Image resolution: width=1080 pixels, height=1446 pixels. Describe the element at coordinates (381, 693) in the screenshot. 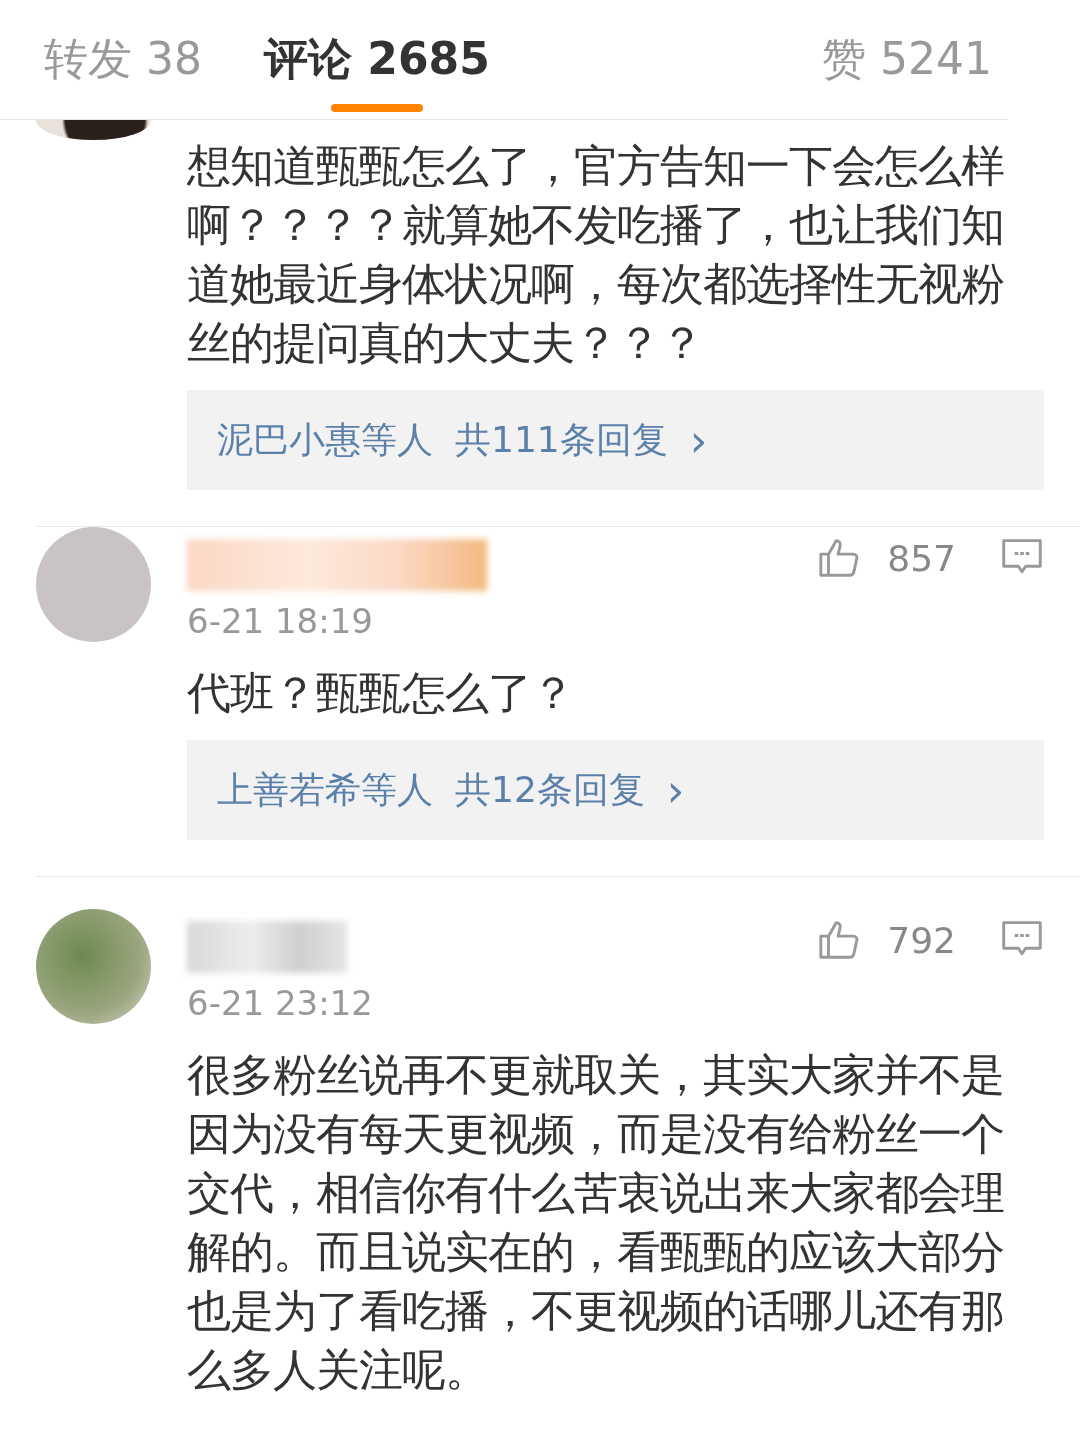

I see `comment-text: 代班？甄甄怎么了？` at that location.